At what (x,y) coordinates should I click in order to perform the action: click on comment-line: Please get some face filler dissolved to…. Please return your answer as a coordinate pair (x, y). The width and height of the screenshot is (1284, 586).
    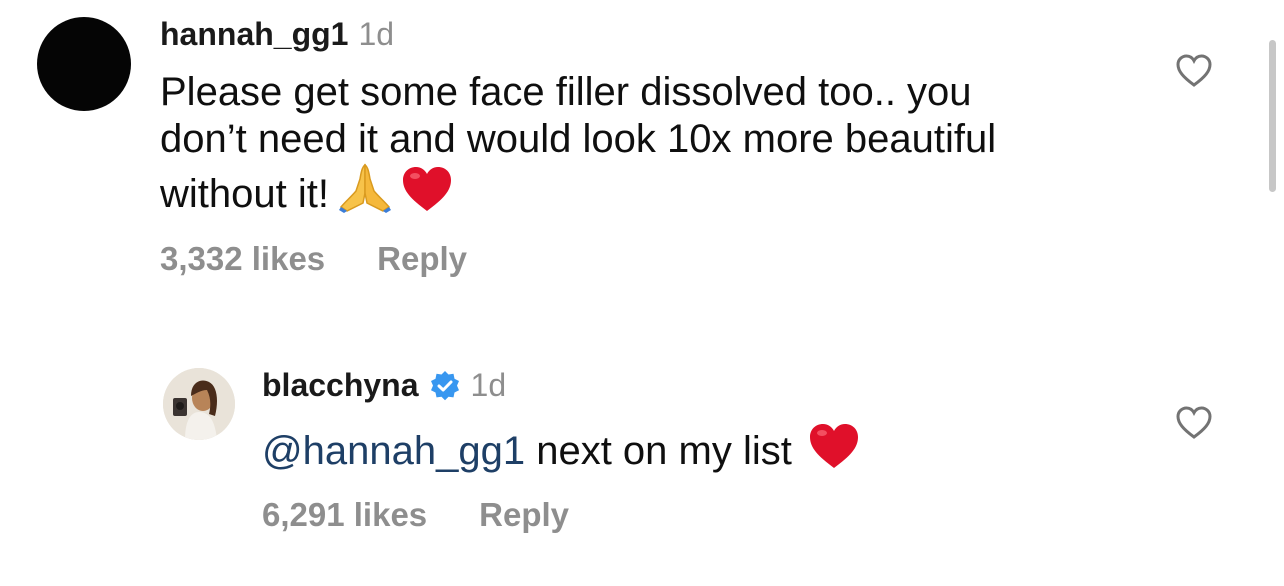
    Looking at the image, I should click on (566, 92).